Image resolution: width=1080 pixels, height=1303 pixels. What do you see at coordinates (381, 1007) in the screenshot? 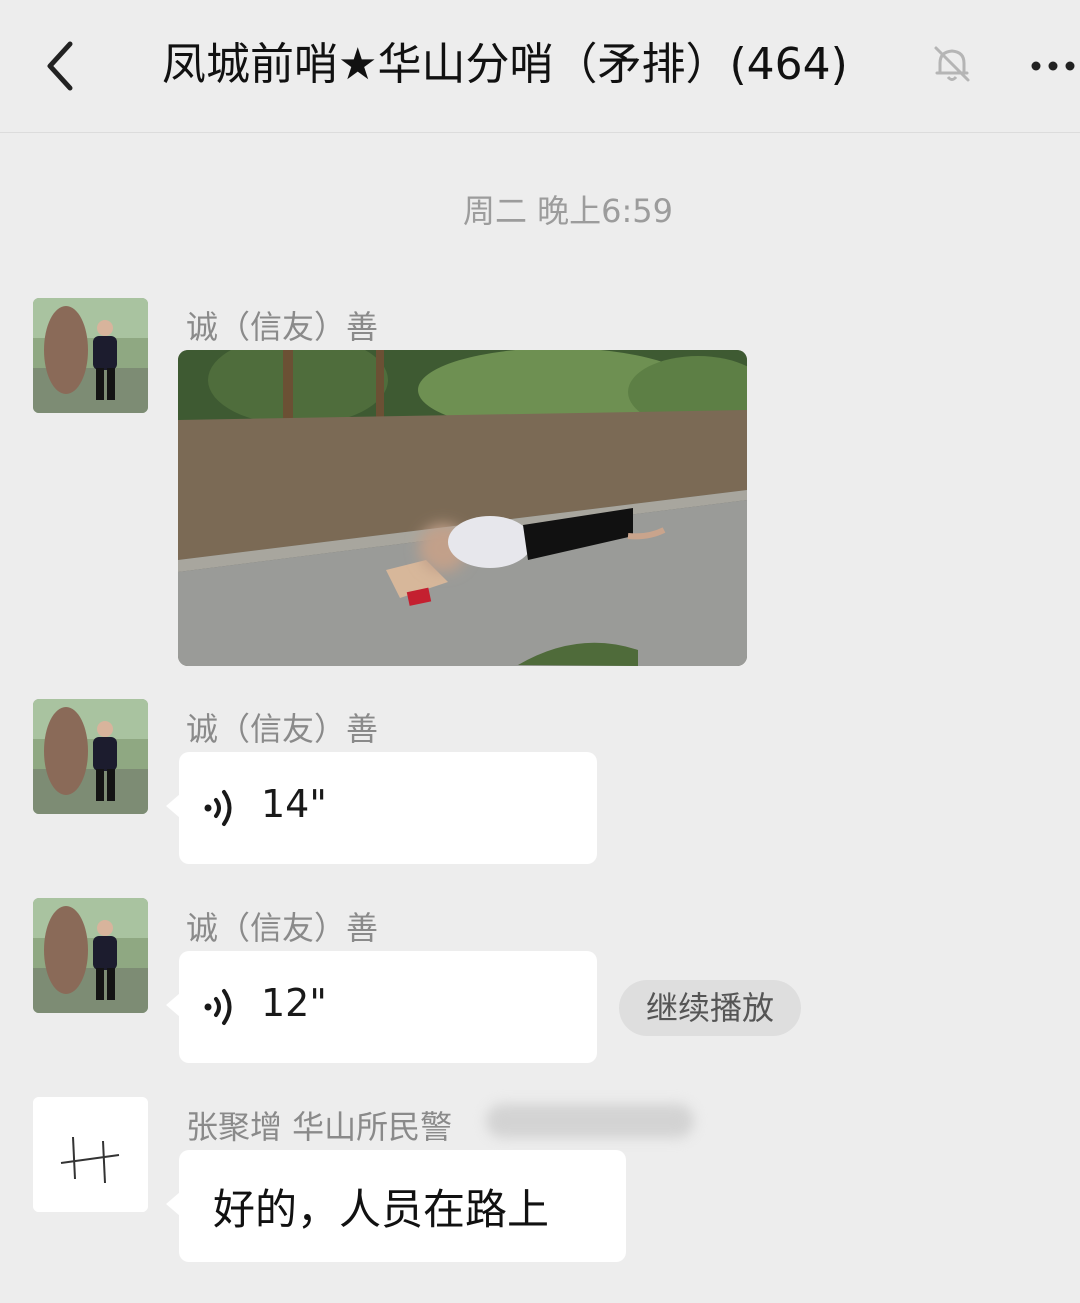
I see `voice-message: 12"` at bounding box center [381, 1007].